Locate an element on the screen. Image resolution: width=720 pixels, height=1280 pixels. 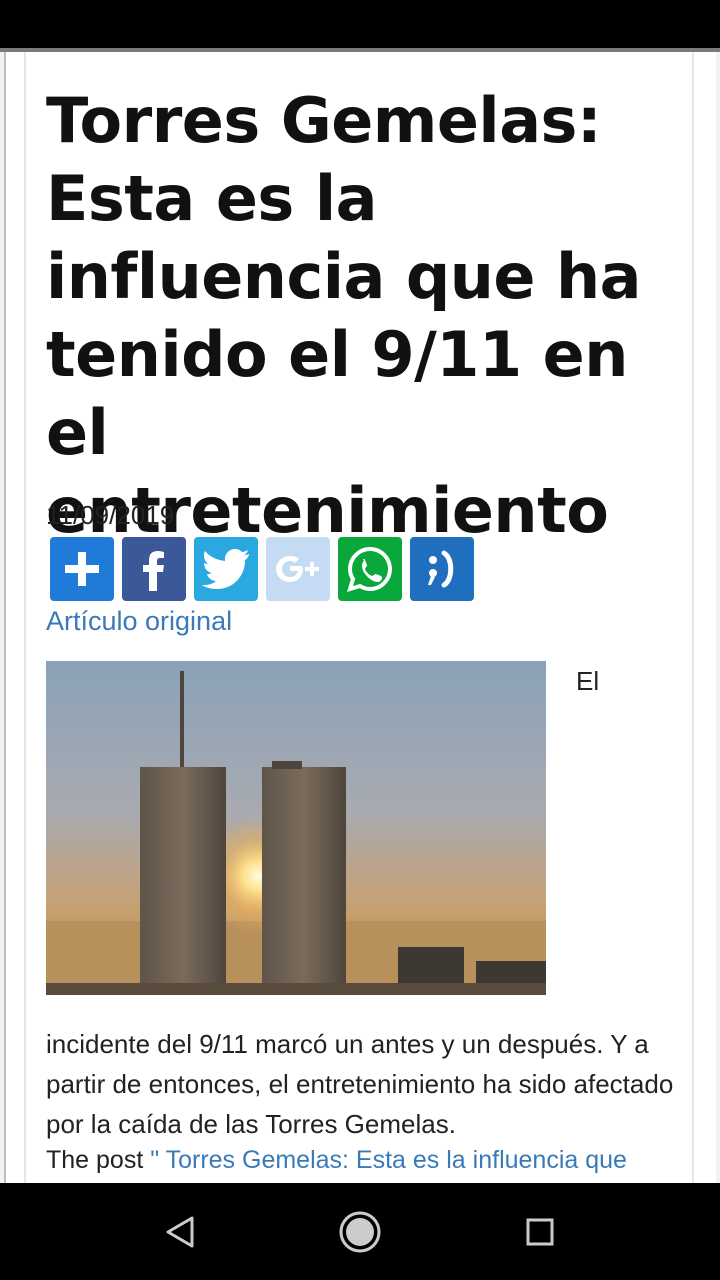
system-nav-bar is located at coordinates (360, 1231).